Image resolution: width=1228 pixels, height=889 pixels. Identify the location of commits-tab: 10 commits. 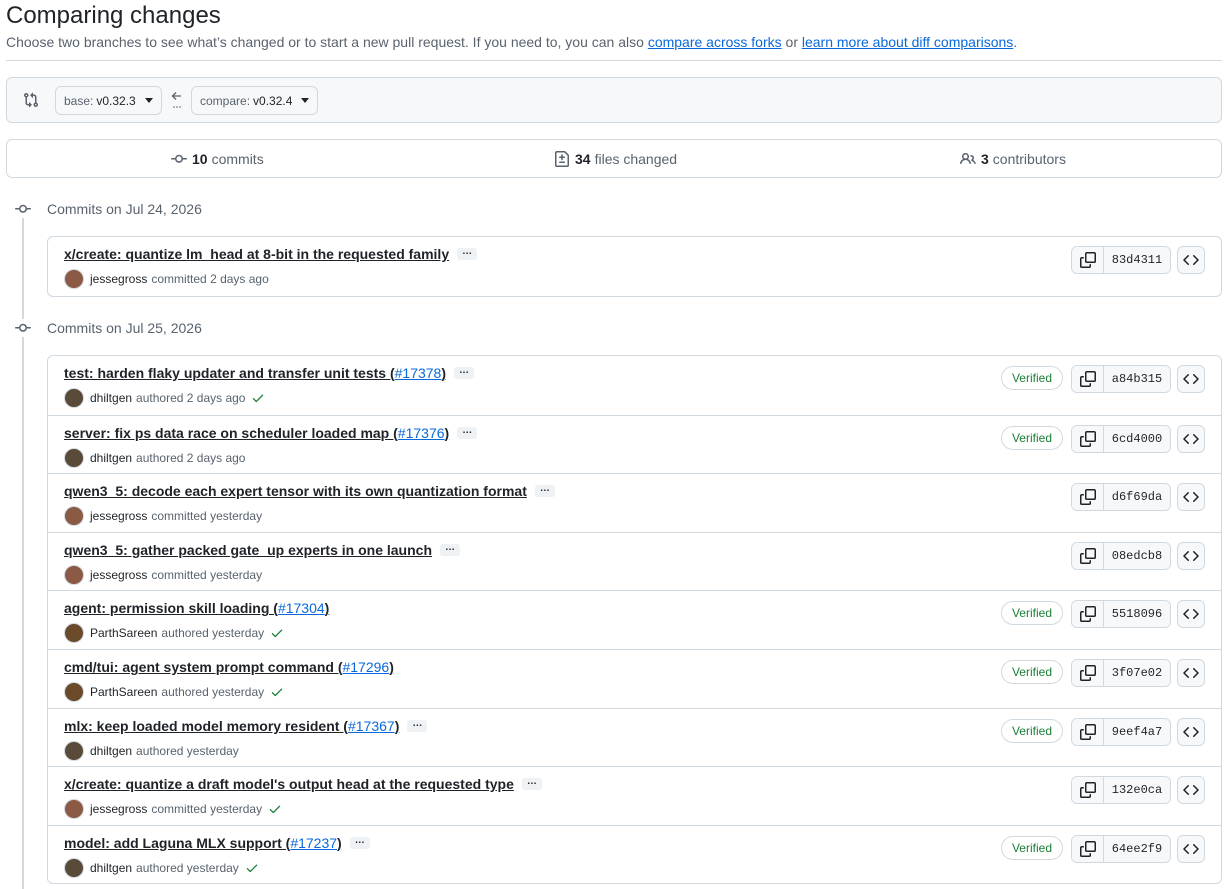
(217, 159).